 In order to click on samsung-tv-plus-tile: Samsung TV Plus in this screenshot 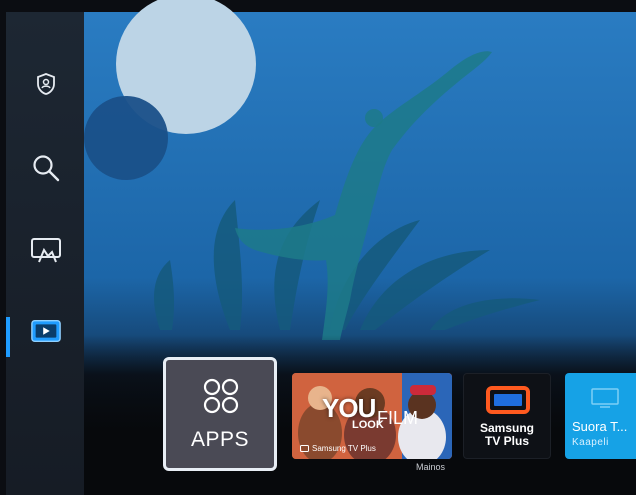, I will do `click(507, 416)`.